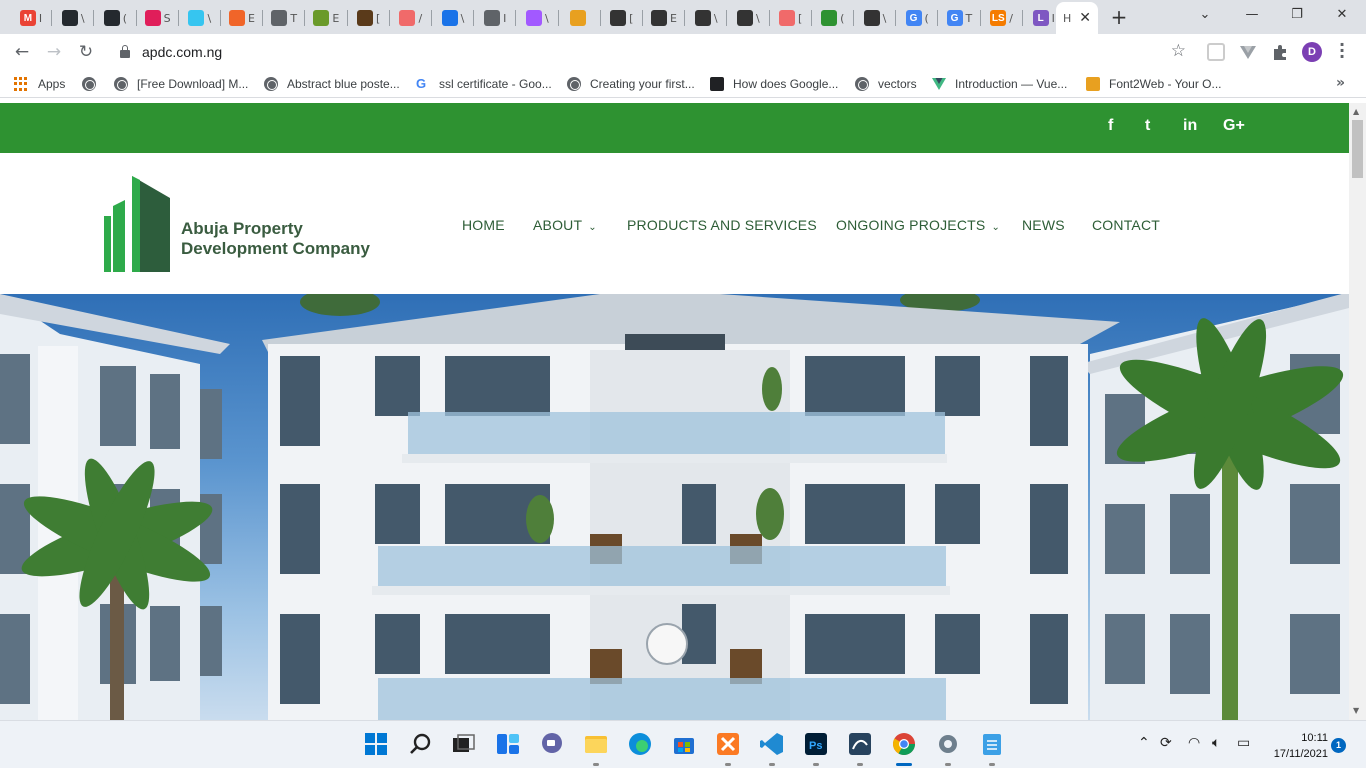  What do you see at coordinates (1356, 710) in the screenshot?
I see `scroll-down-arrow-icon: ▼` at bounding box center [1356, 710].